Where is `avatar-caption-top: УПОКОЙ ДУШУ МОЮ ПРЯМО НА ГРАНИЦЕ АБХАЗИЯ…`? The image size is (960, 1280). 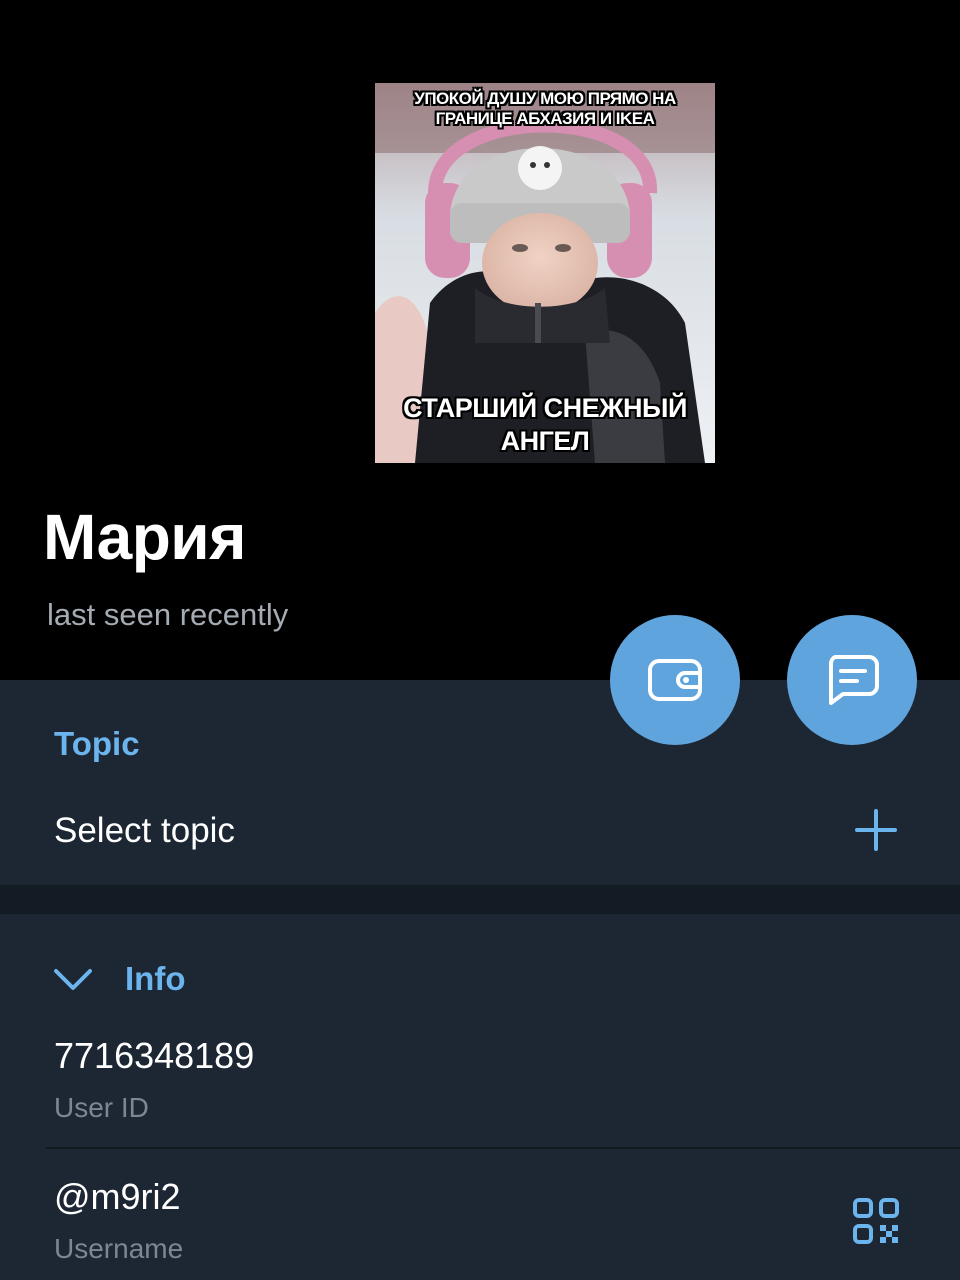
avatar-caption-top: УПОКОЙ ДУШУ МОЮ ПРЯМО НА ГРАНИЦЕ АБХАЗИЯ… is located at coordinates (545, 109).